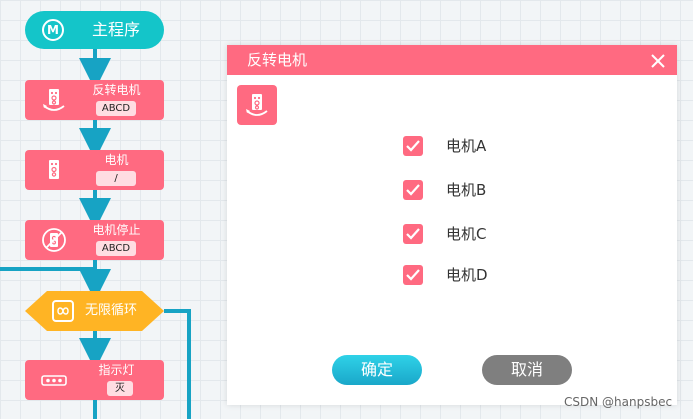 Image resolution: width=693 pixels, height=419 pixels. What do you see at coordinates (413, 234) in the screenshot?
I see `checkbox-motor-c` at bounding box center [413, 234].